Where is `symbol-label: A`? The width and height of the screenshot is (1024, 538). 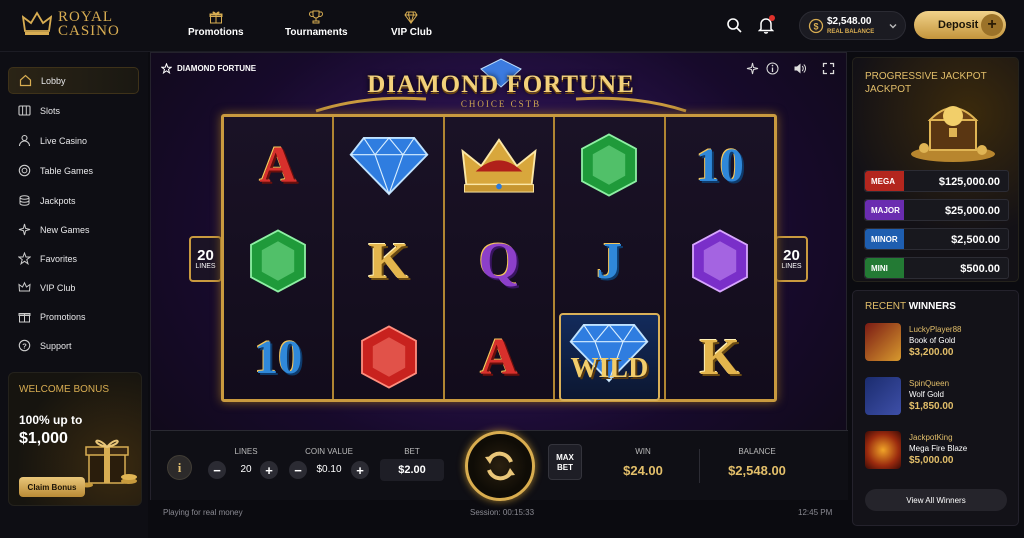
symbol-label: A is located at coordinates (499, 357).